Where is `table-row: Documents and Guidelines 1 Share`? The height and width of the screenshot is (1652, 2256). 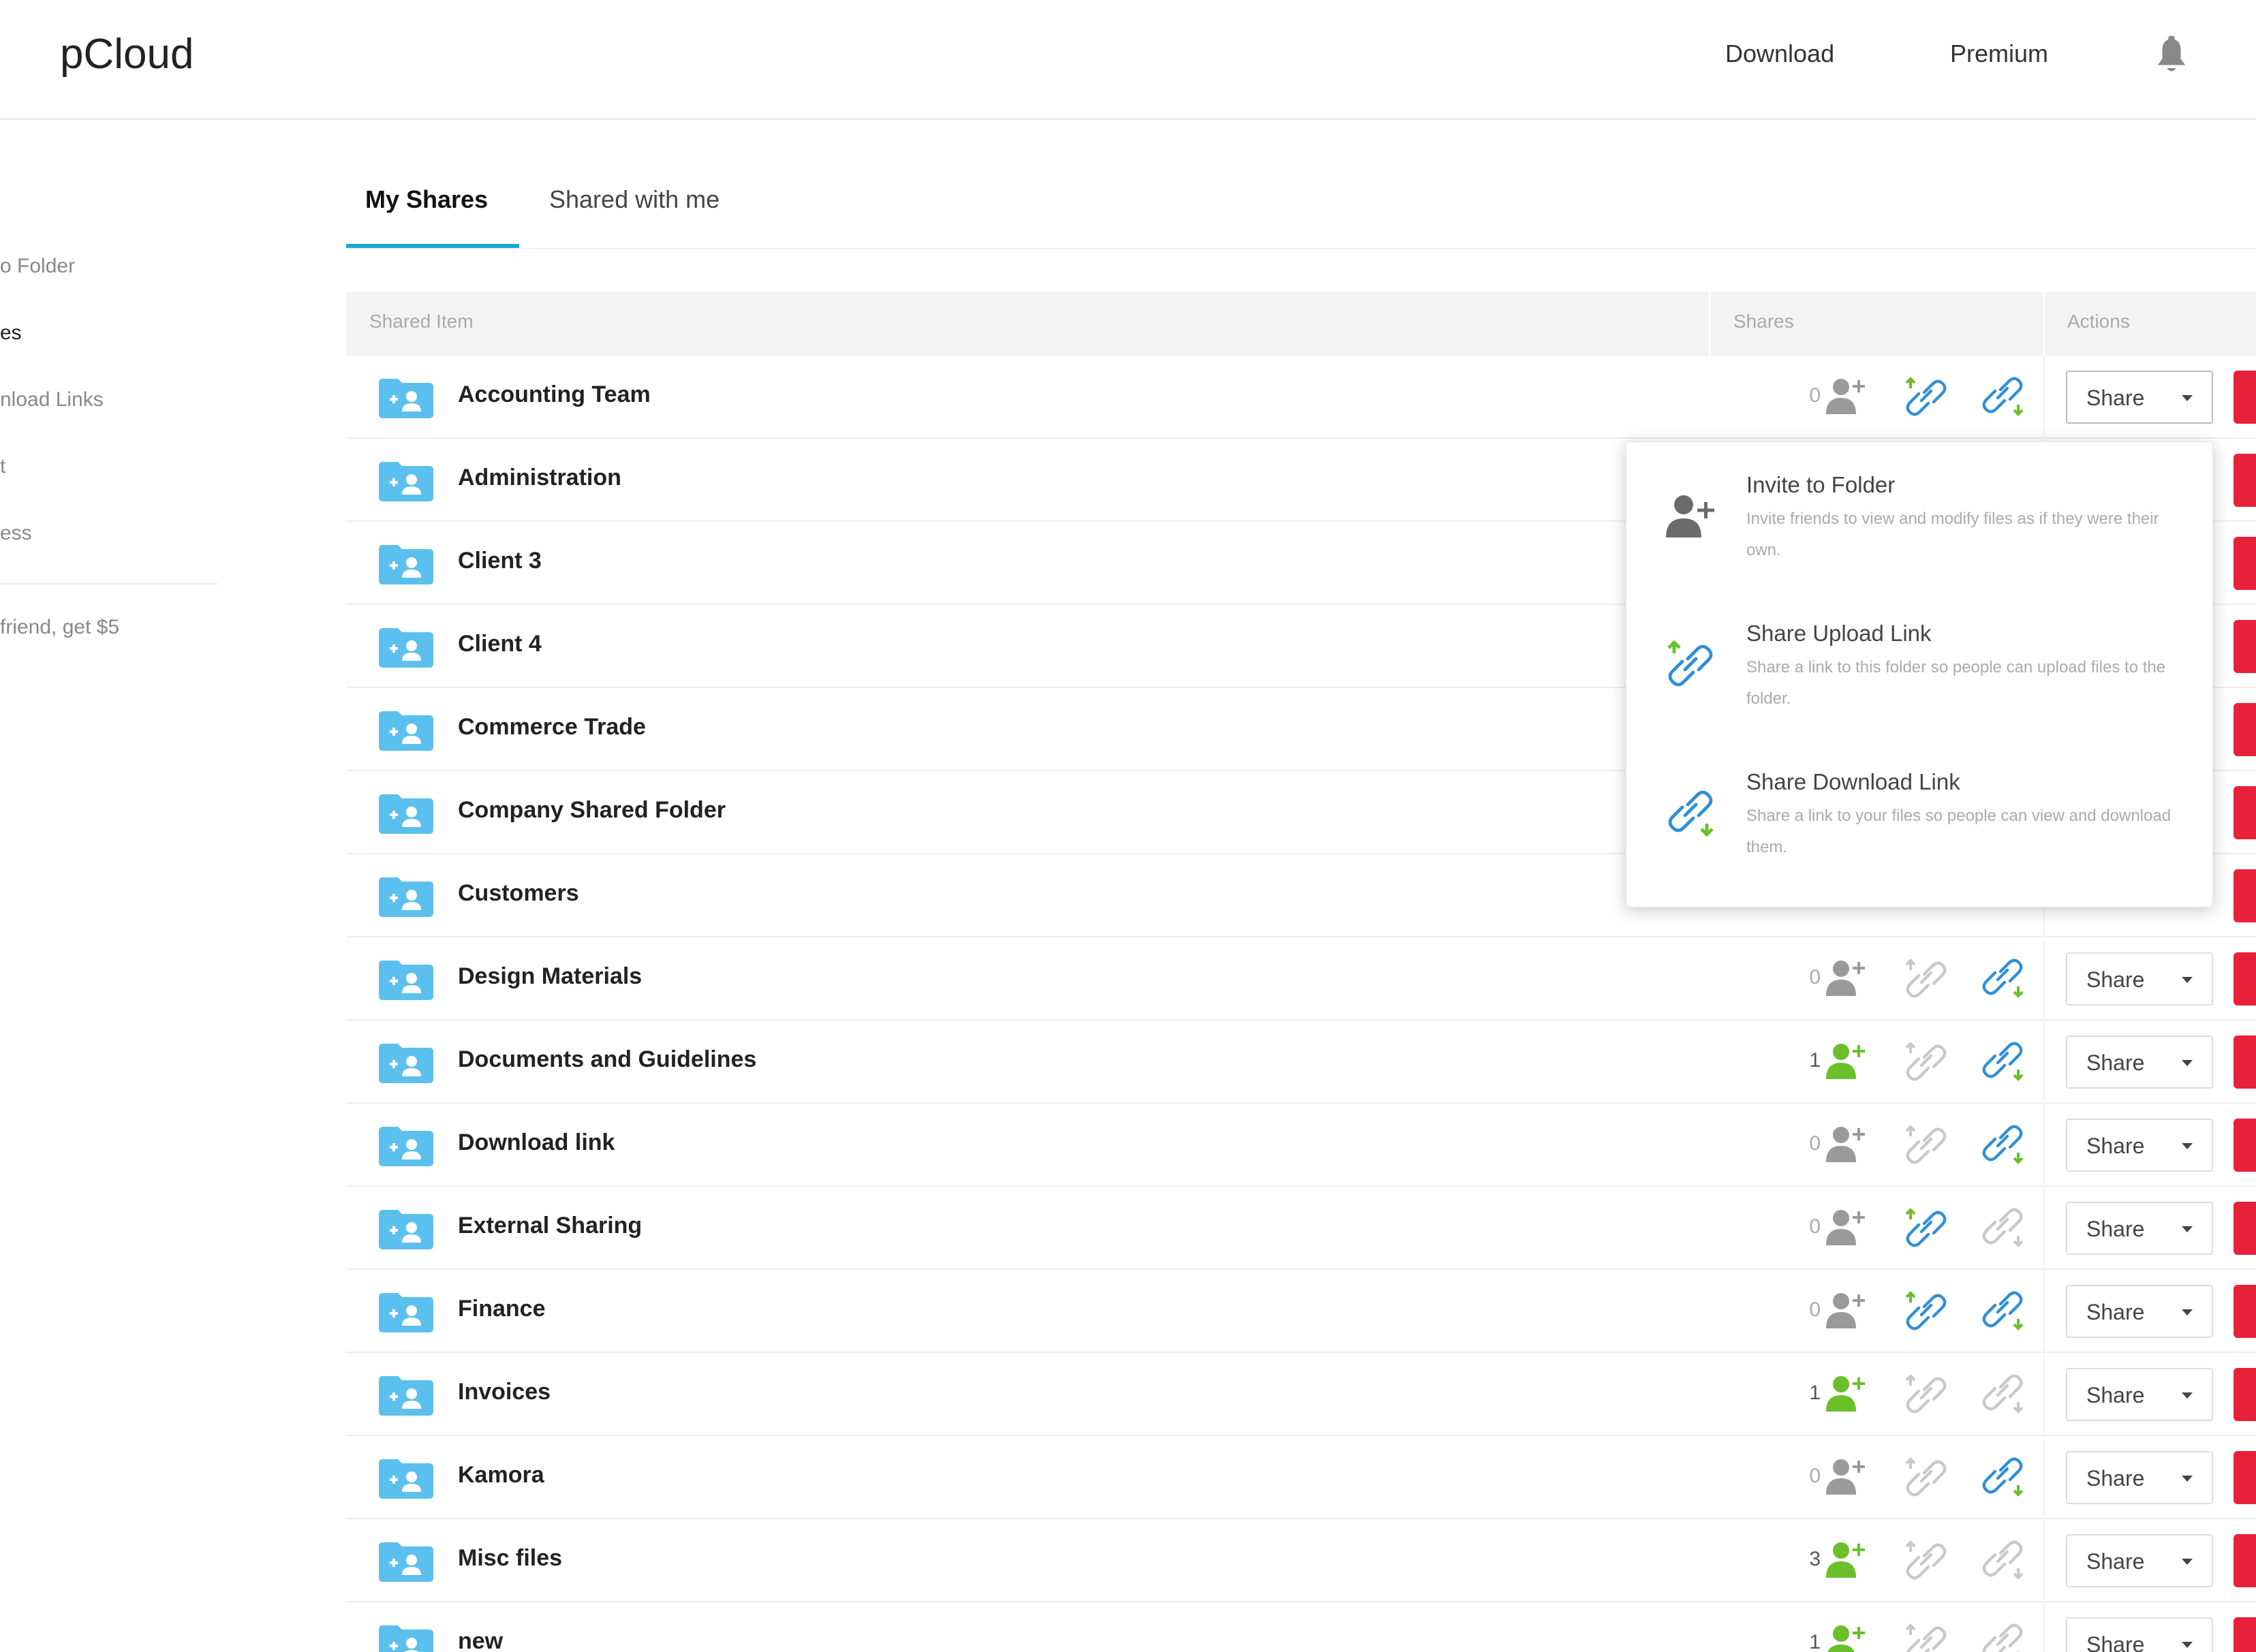 table-row: Documents and Guidelines 1 Share is located at coordinates (1301, 1062).